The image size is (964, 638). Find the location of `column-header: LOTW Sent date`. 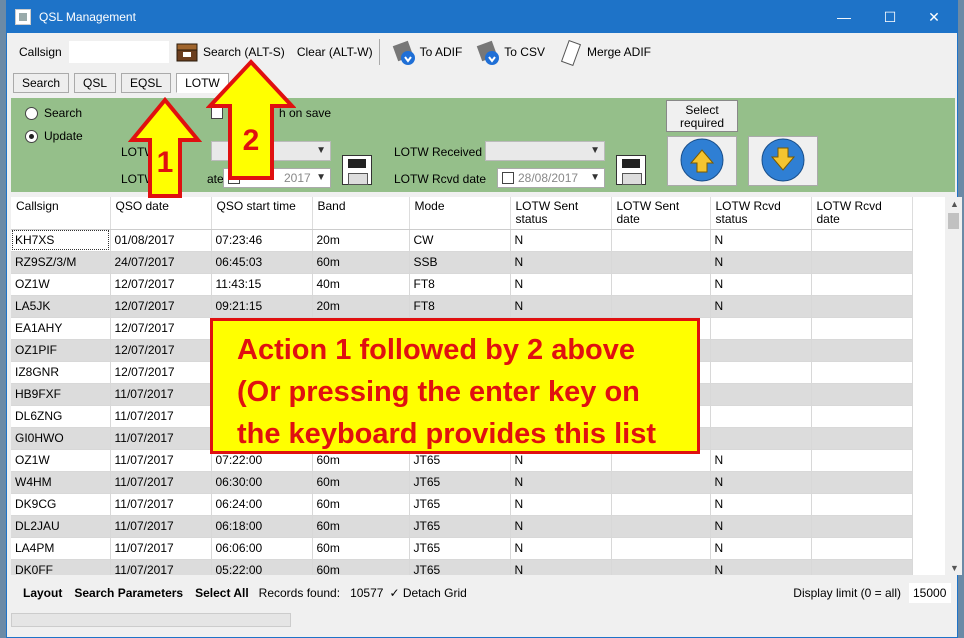

column-header: LOTW Sent date is located at coordinates (661, 213).